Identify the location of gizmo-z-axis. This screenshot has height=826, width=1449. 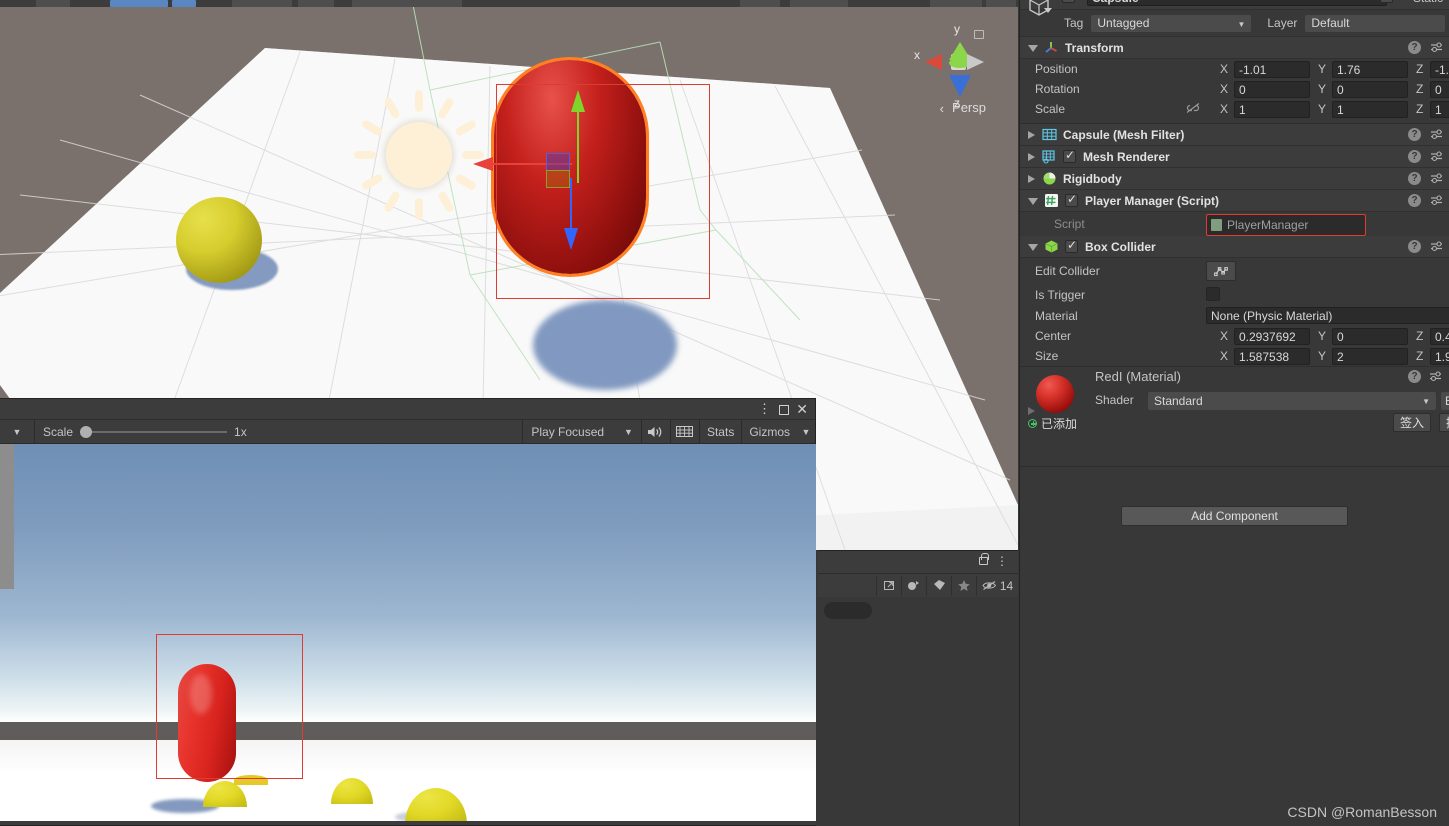
(571, 205).